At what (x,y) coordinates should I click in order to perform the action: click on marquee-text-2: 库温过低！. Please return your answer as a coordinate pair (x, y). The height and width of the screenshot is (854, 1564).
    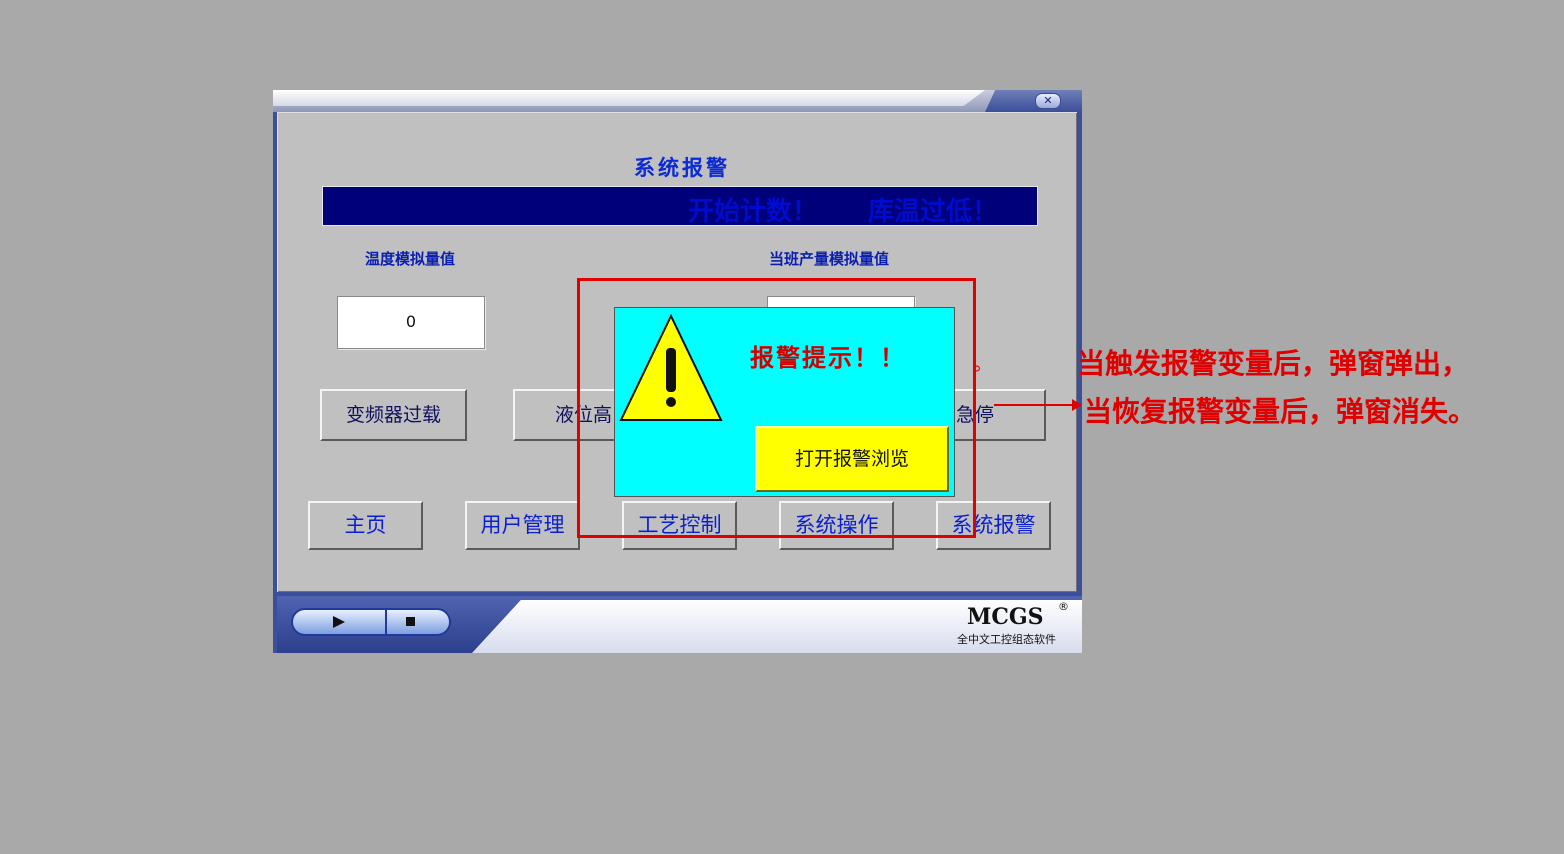
    Looking at the image, I should click on (933, 211).